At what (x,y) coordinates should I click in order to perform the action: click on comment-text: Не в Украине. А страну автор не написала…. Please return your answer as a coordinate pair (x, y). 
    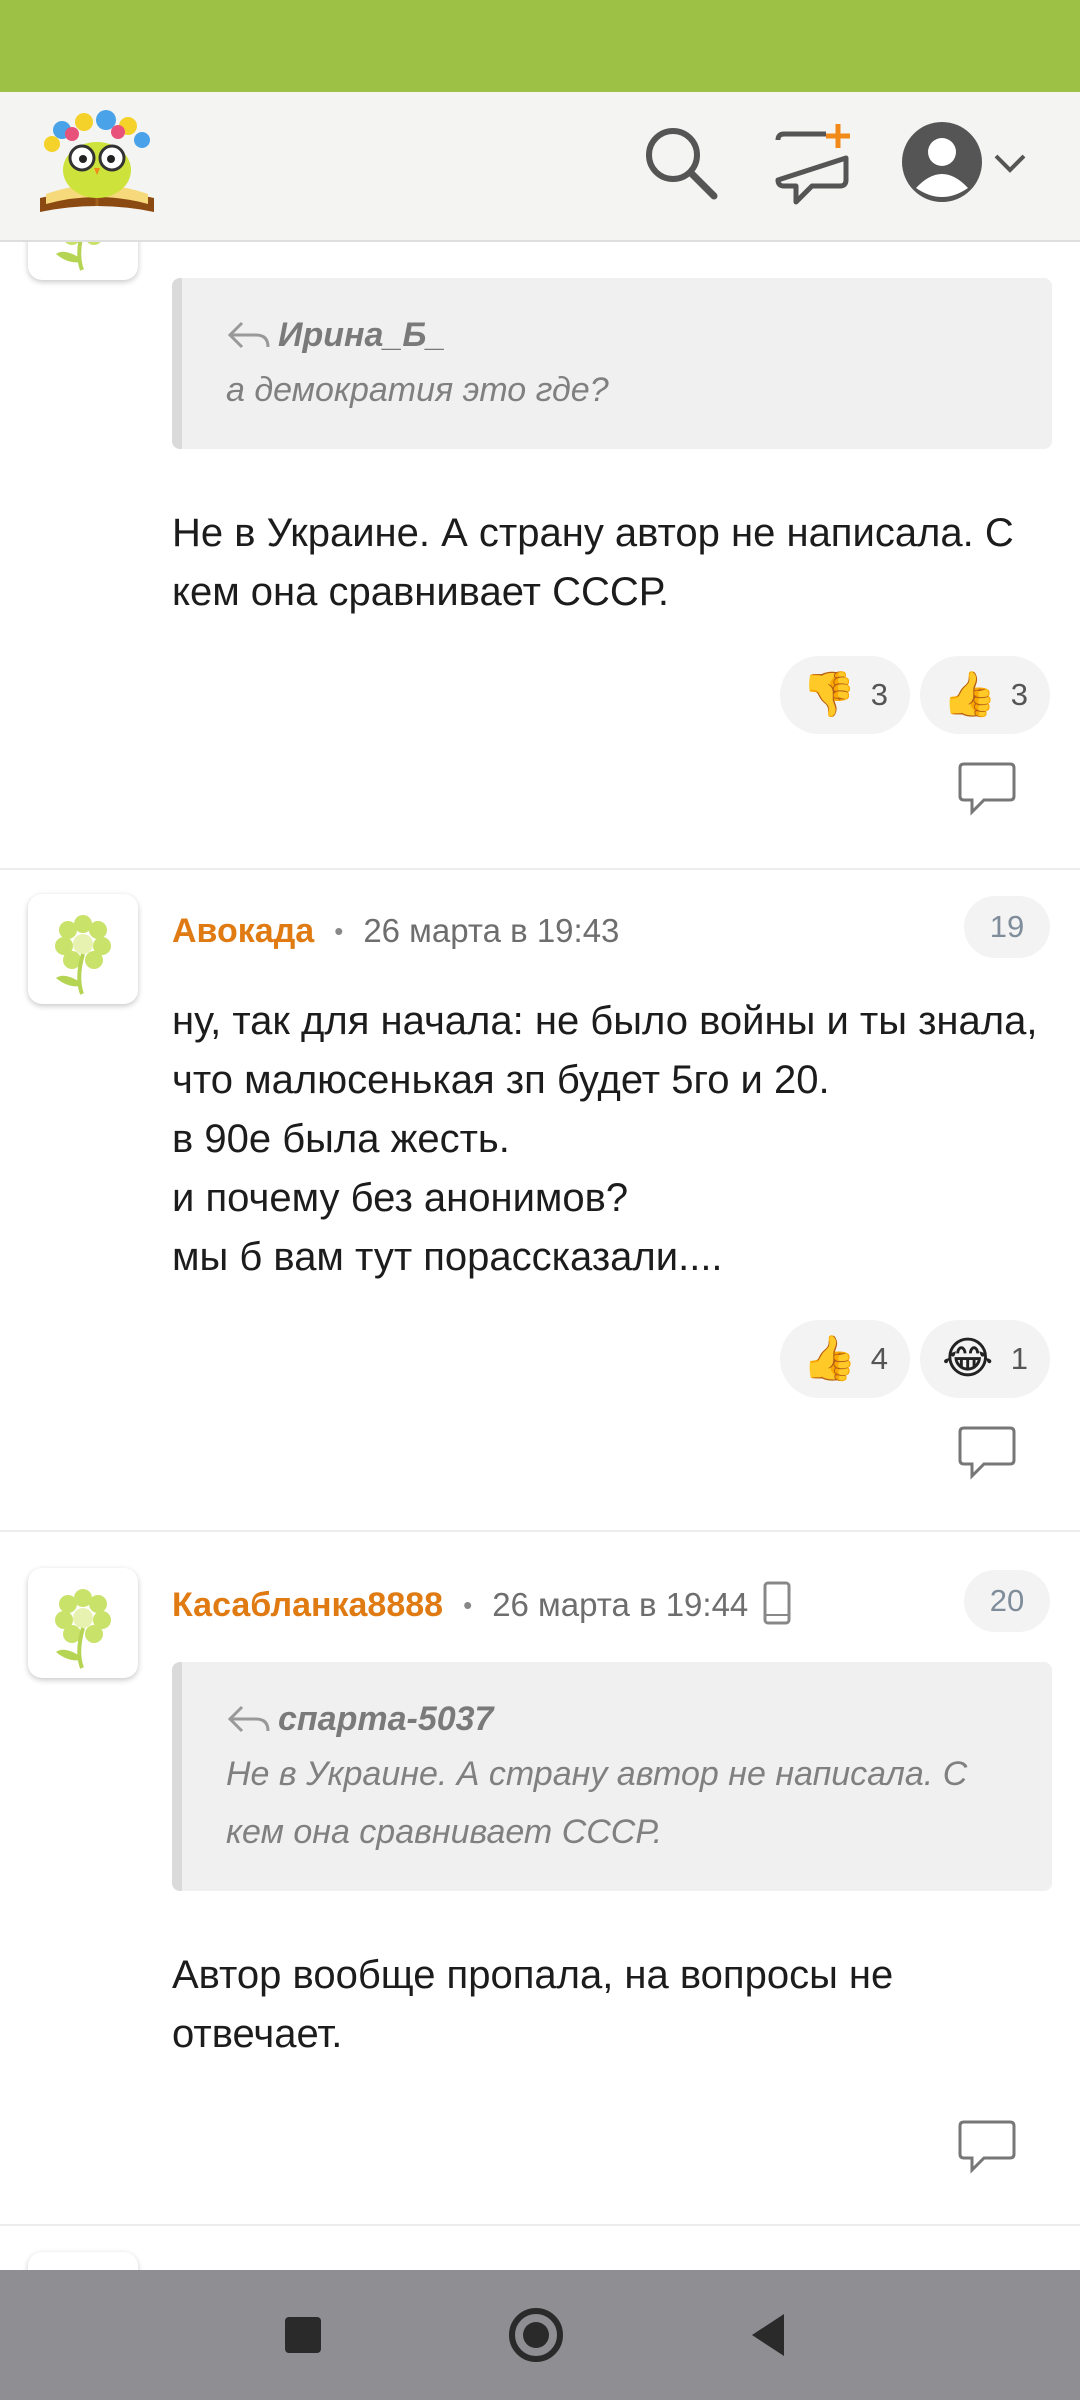
    Looking at the image, I should click on (593, 562).